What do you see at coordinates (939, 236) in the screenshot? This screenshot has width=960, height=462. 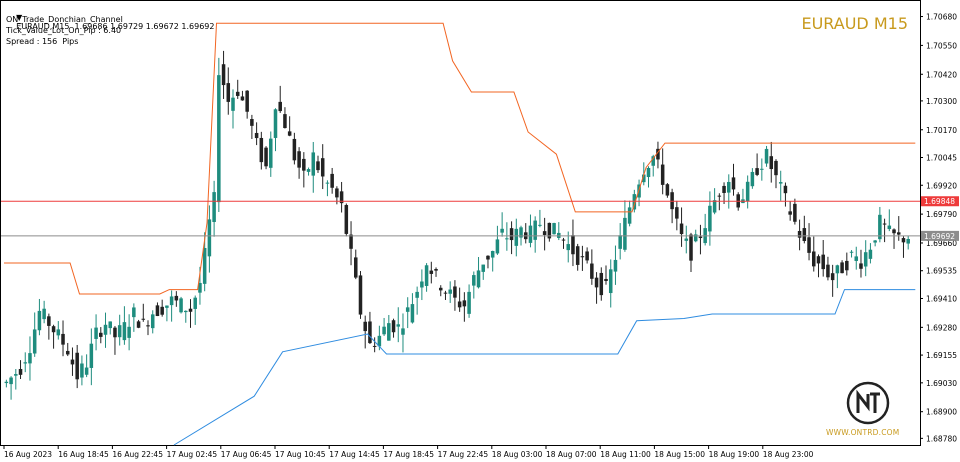 I see `price-tag-label: 1.69692` at bounding box center [939, 236].